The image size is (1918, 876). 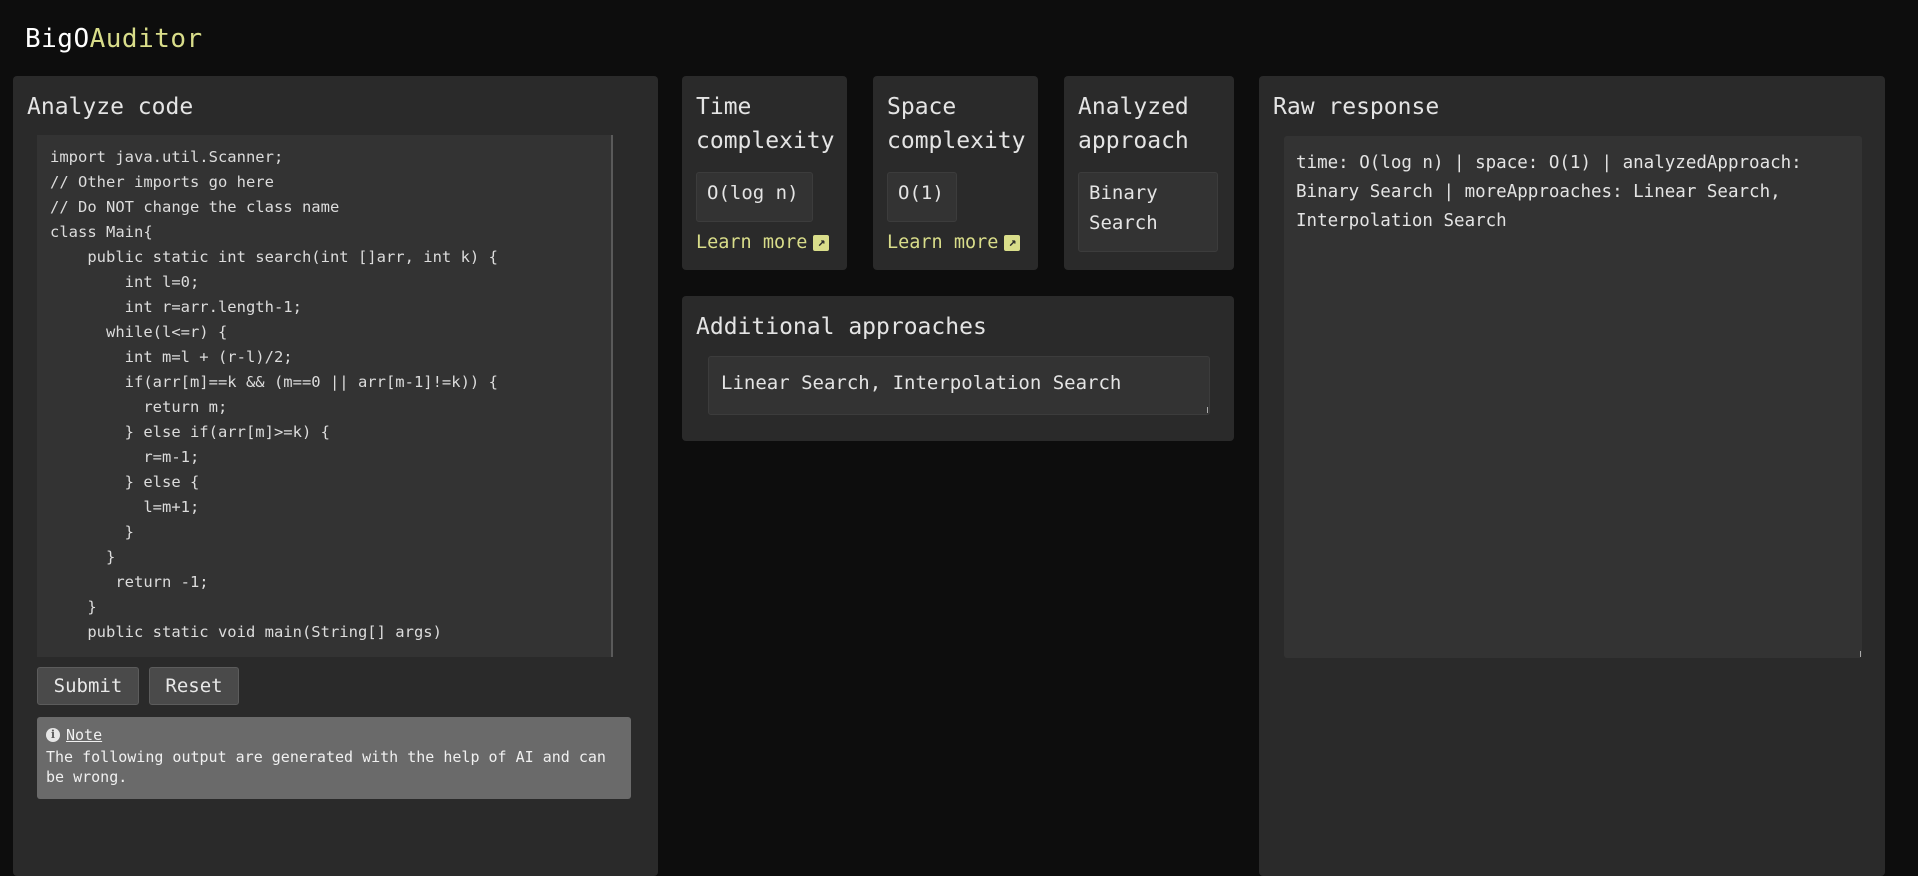 I want to click on note-label: Note, so click(x=84, y=735).